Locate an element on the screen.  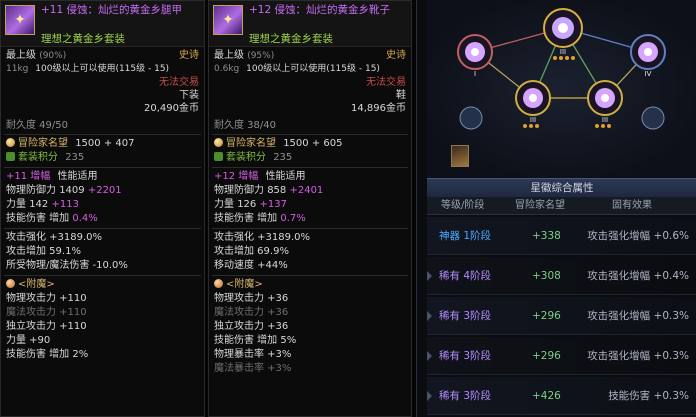
pdef-row: 物理防御力 1409 +2201 is located at coordinates (102, 191).